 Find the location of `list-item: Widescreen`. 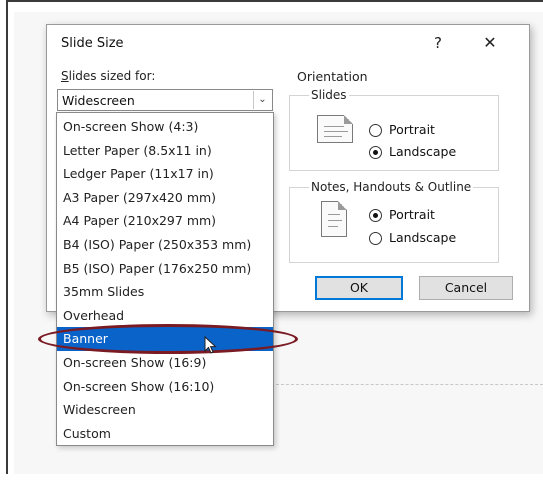

list-item: Widescreen is located at coordinates (165, 410).